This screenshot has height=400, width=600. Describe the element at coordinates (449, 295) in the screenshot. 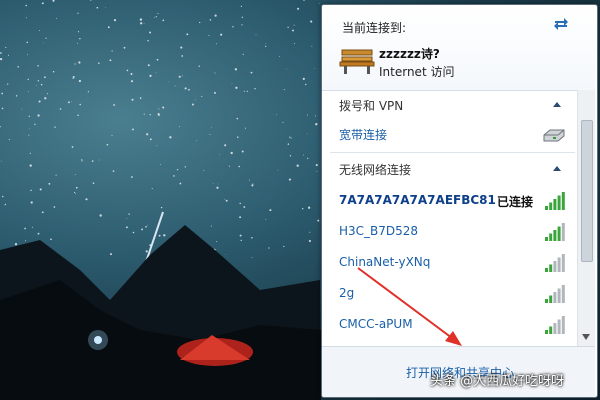

I see `wireless-network-item: 2g` at that location.